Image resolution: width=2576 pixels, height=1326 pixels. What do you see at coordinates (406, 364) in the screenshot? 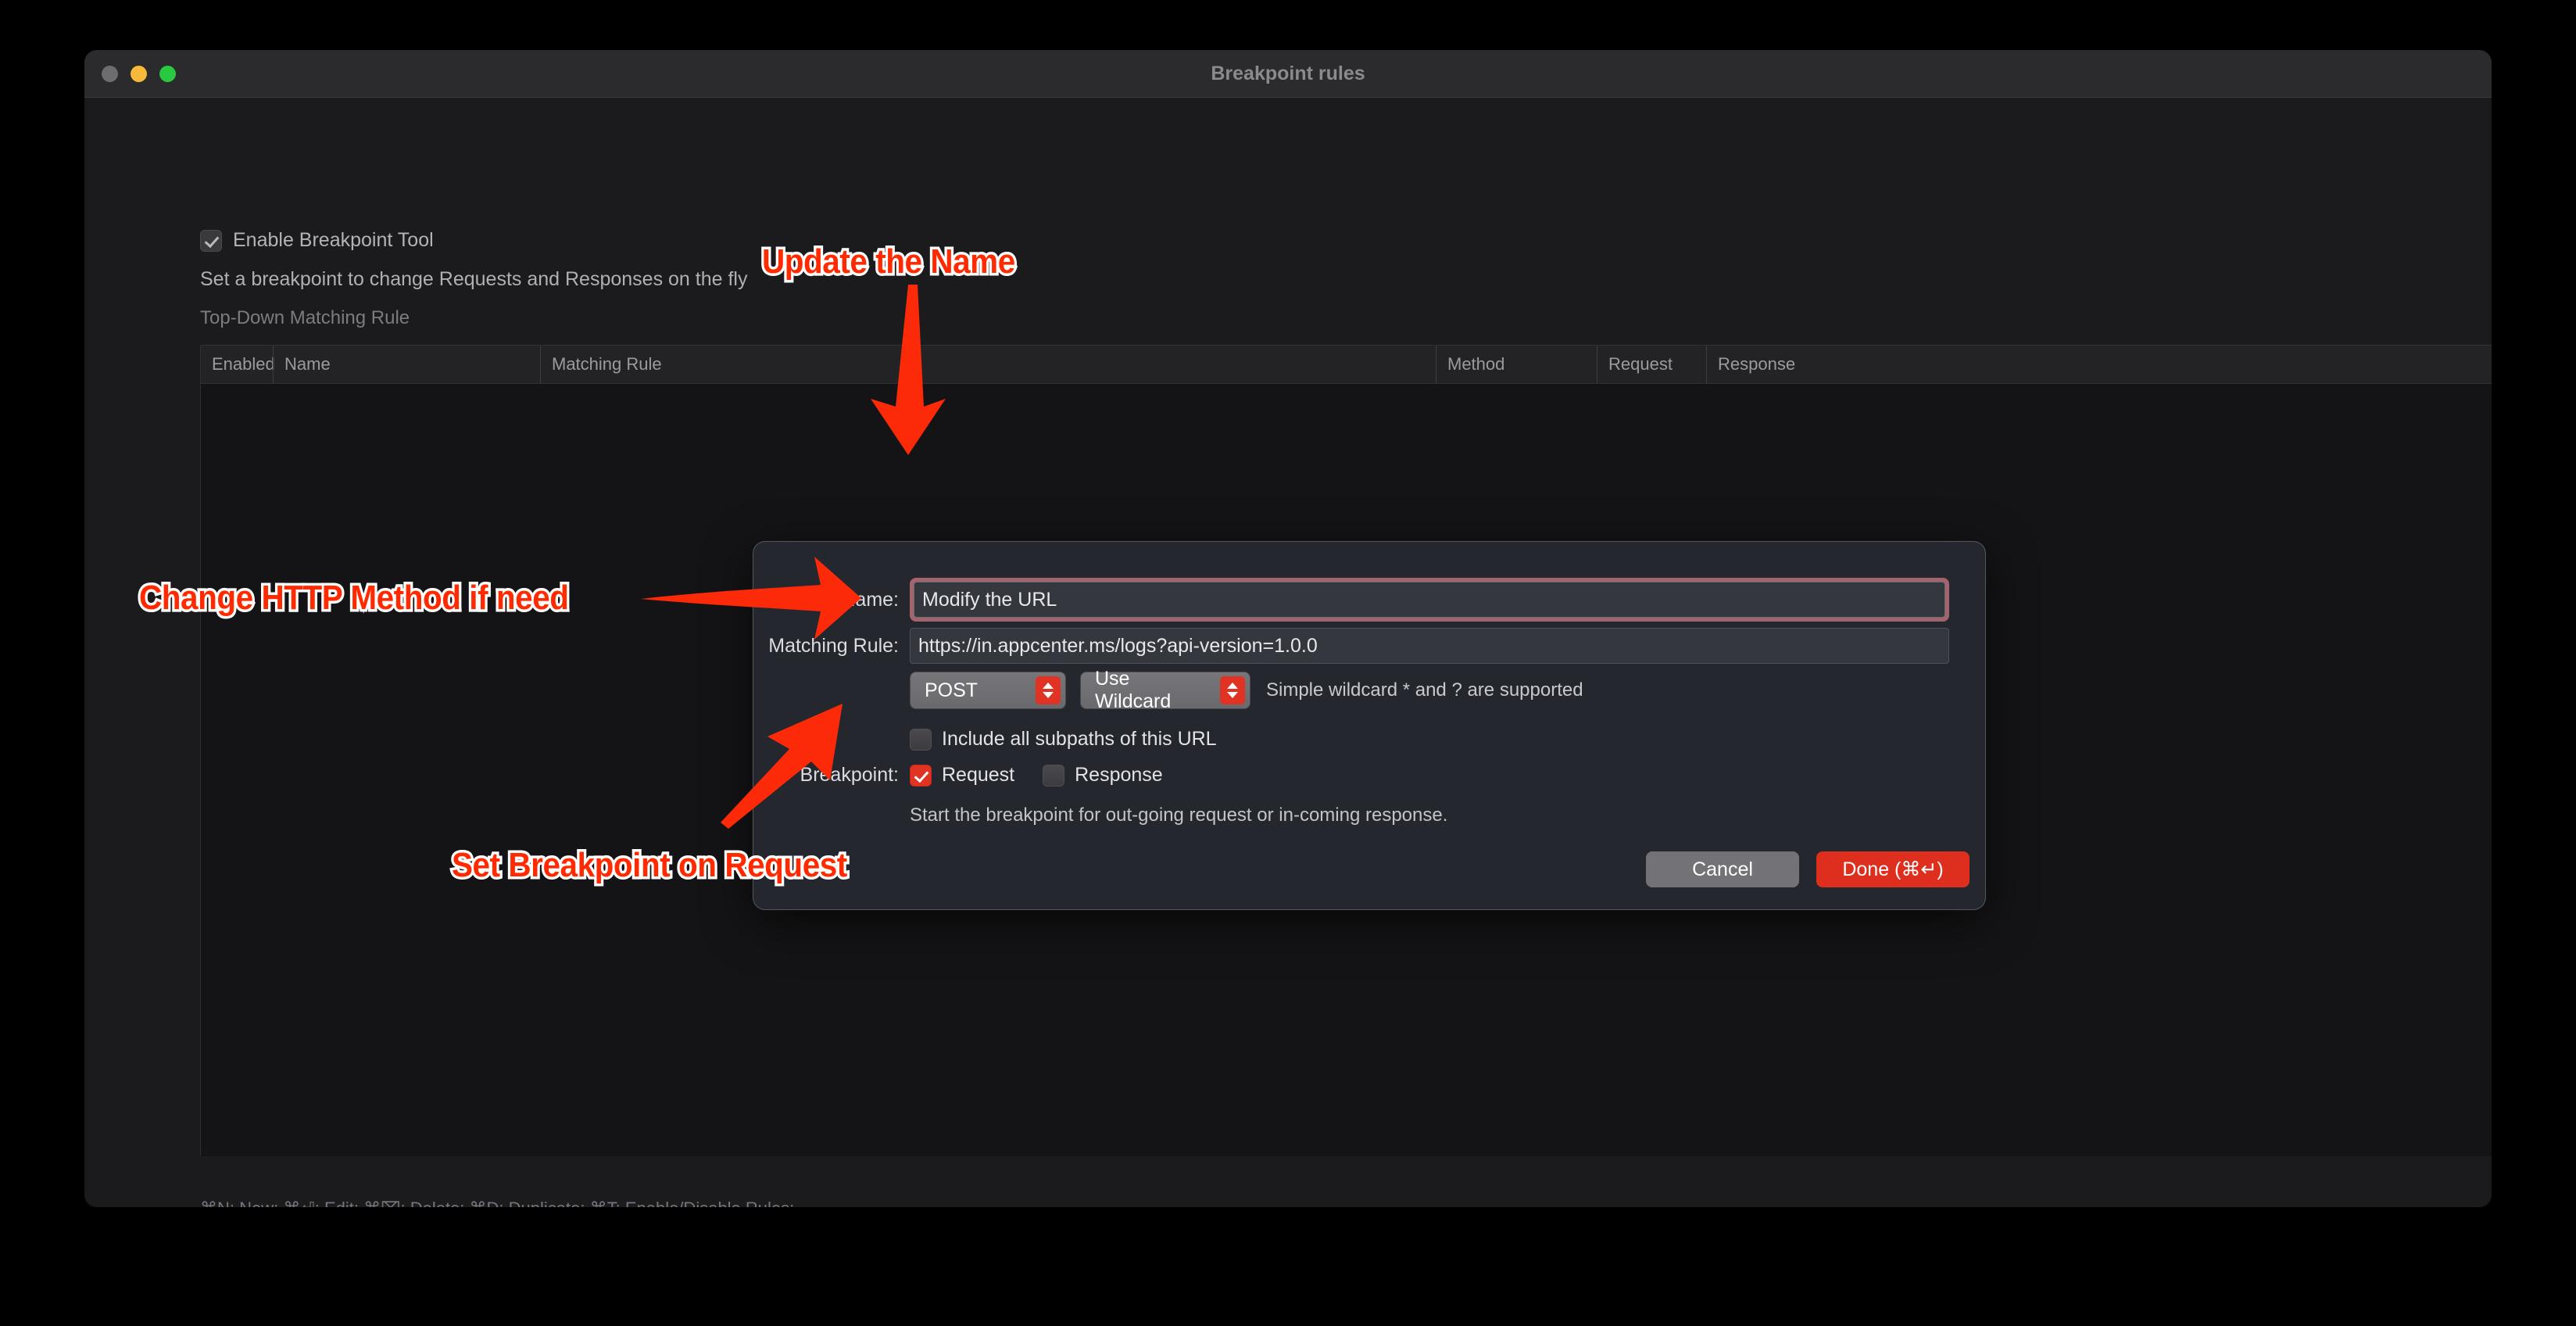
I see `table-column-header: Name` at bounding box center [406, 364].